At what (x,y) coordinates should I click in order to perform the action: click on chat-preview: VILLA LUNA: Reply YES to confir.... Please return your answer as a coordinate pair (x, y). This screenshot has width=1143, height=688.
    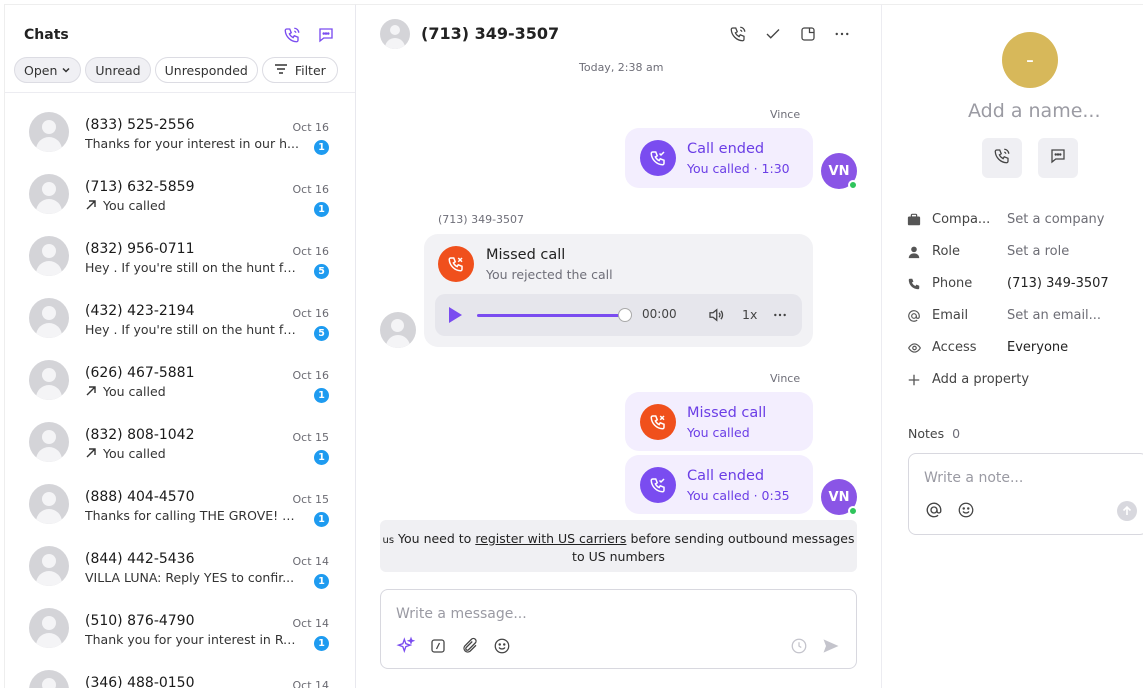
    Looking at the image, I should click on (190, 577).